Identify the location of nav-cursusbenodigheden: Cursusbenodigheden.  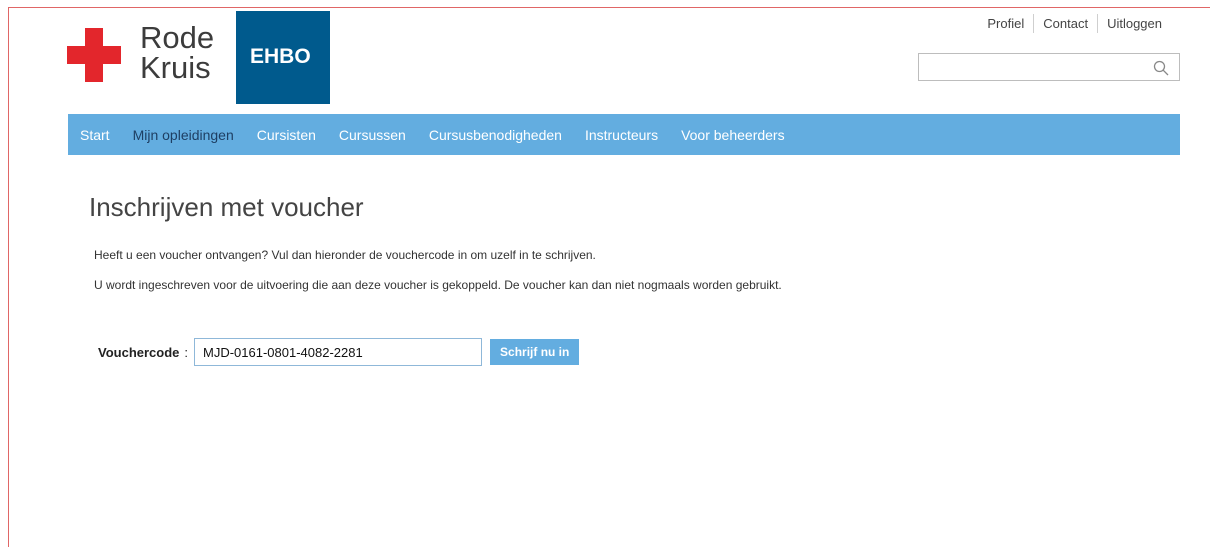
(495, 135).